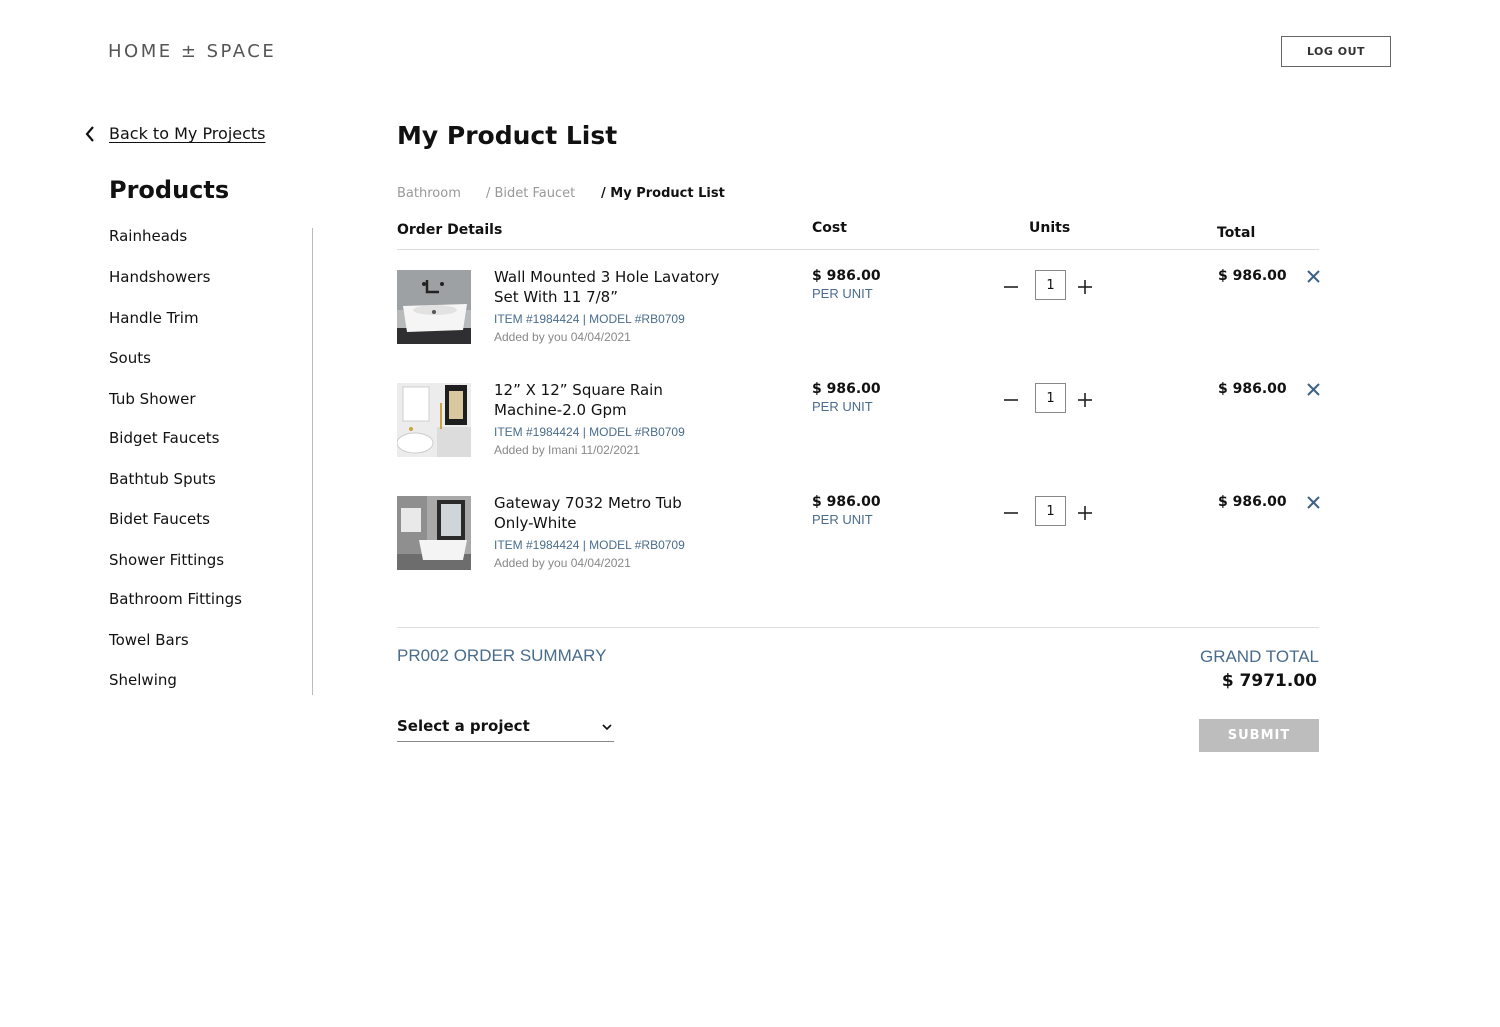 The image size is (1500, 1027). What do you see at coordinates (154, 318) in the screenshot?
I see `sidebar-item-handle-trim: Handle Trim` at bounding box center [154, 318].